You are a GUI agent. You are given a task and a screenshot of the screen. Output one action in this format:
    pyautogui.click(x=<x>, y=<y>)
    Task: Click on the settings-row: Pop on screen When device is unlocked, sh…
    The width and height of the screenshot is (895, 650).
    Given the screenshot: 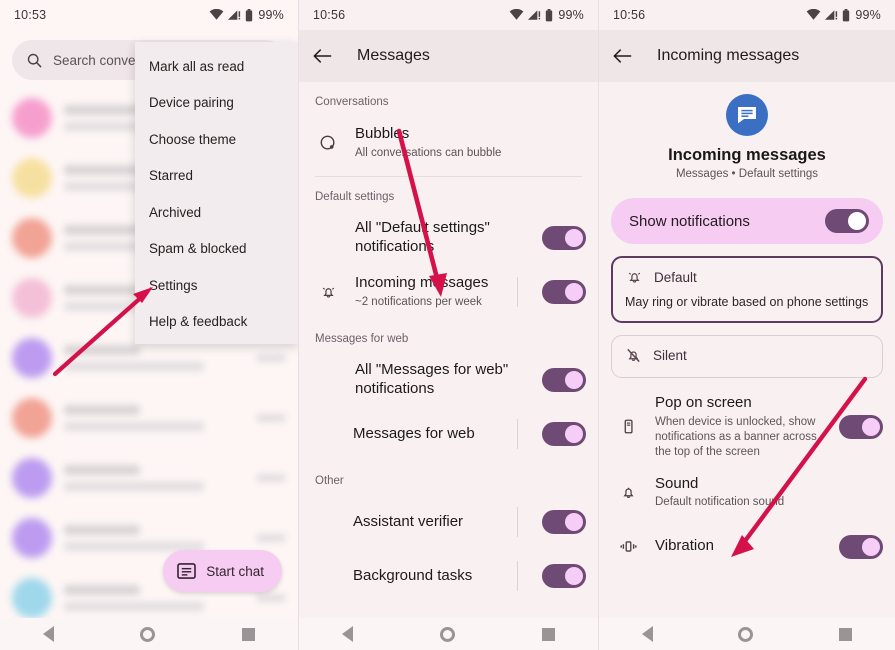 What is the action you would take?
    pyautogui.click(x=747, y=427)
    